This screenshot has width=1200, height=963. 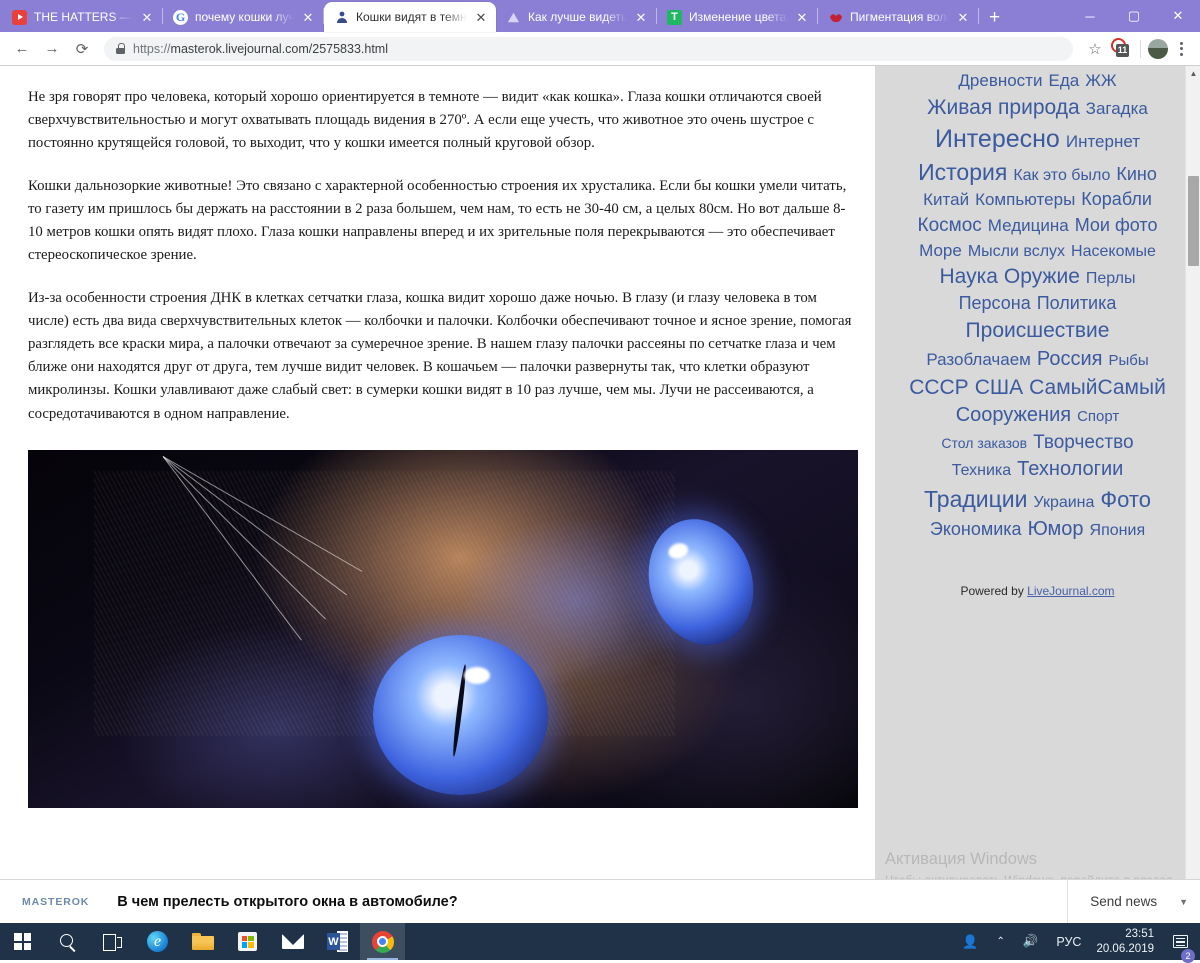 What do you see at coordinates (55, 902) in the screenshot?
I see `news-brand: MASTEROK` at bounding box center [55, 902].